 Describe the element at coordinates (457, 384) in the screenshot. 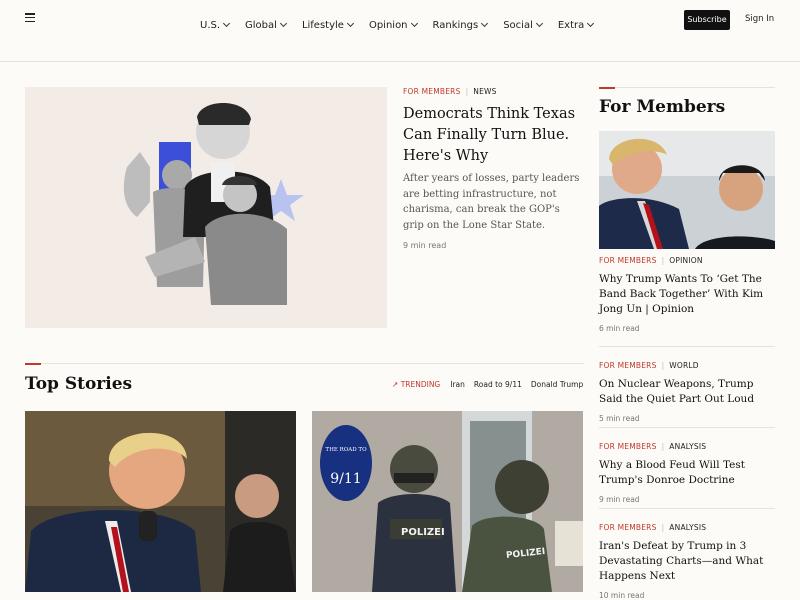

I see `trending-link: Iran` at that location.